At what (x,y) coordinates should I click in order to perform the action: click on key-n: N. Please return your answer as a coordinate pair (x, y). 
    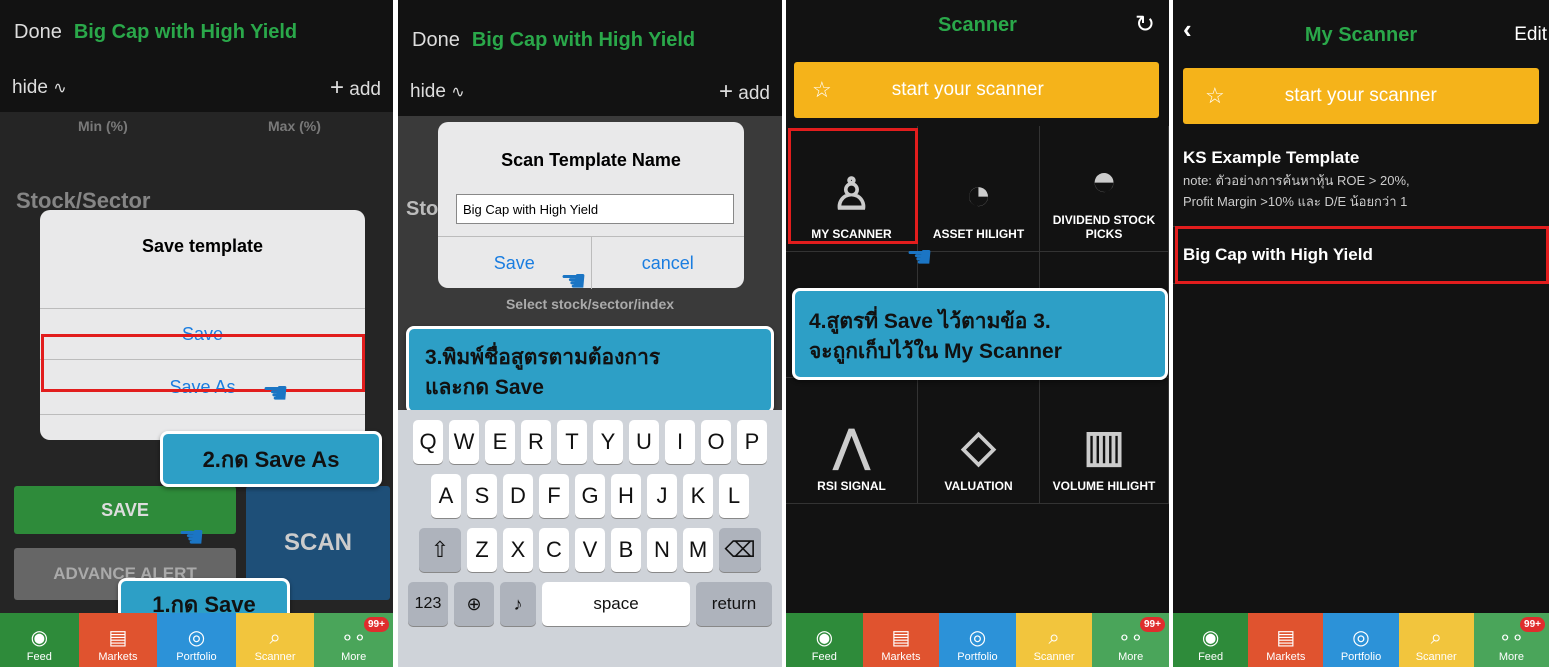
    Looking at the image, I should click on (662, 550).